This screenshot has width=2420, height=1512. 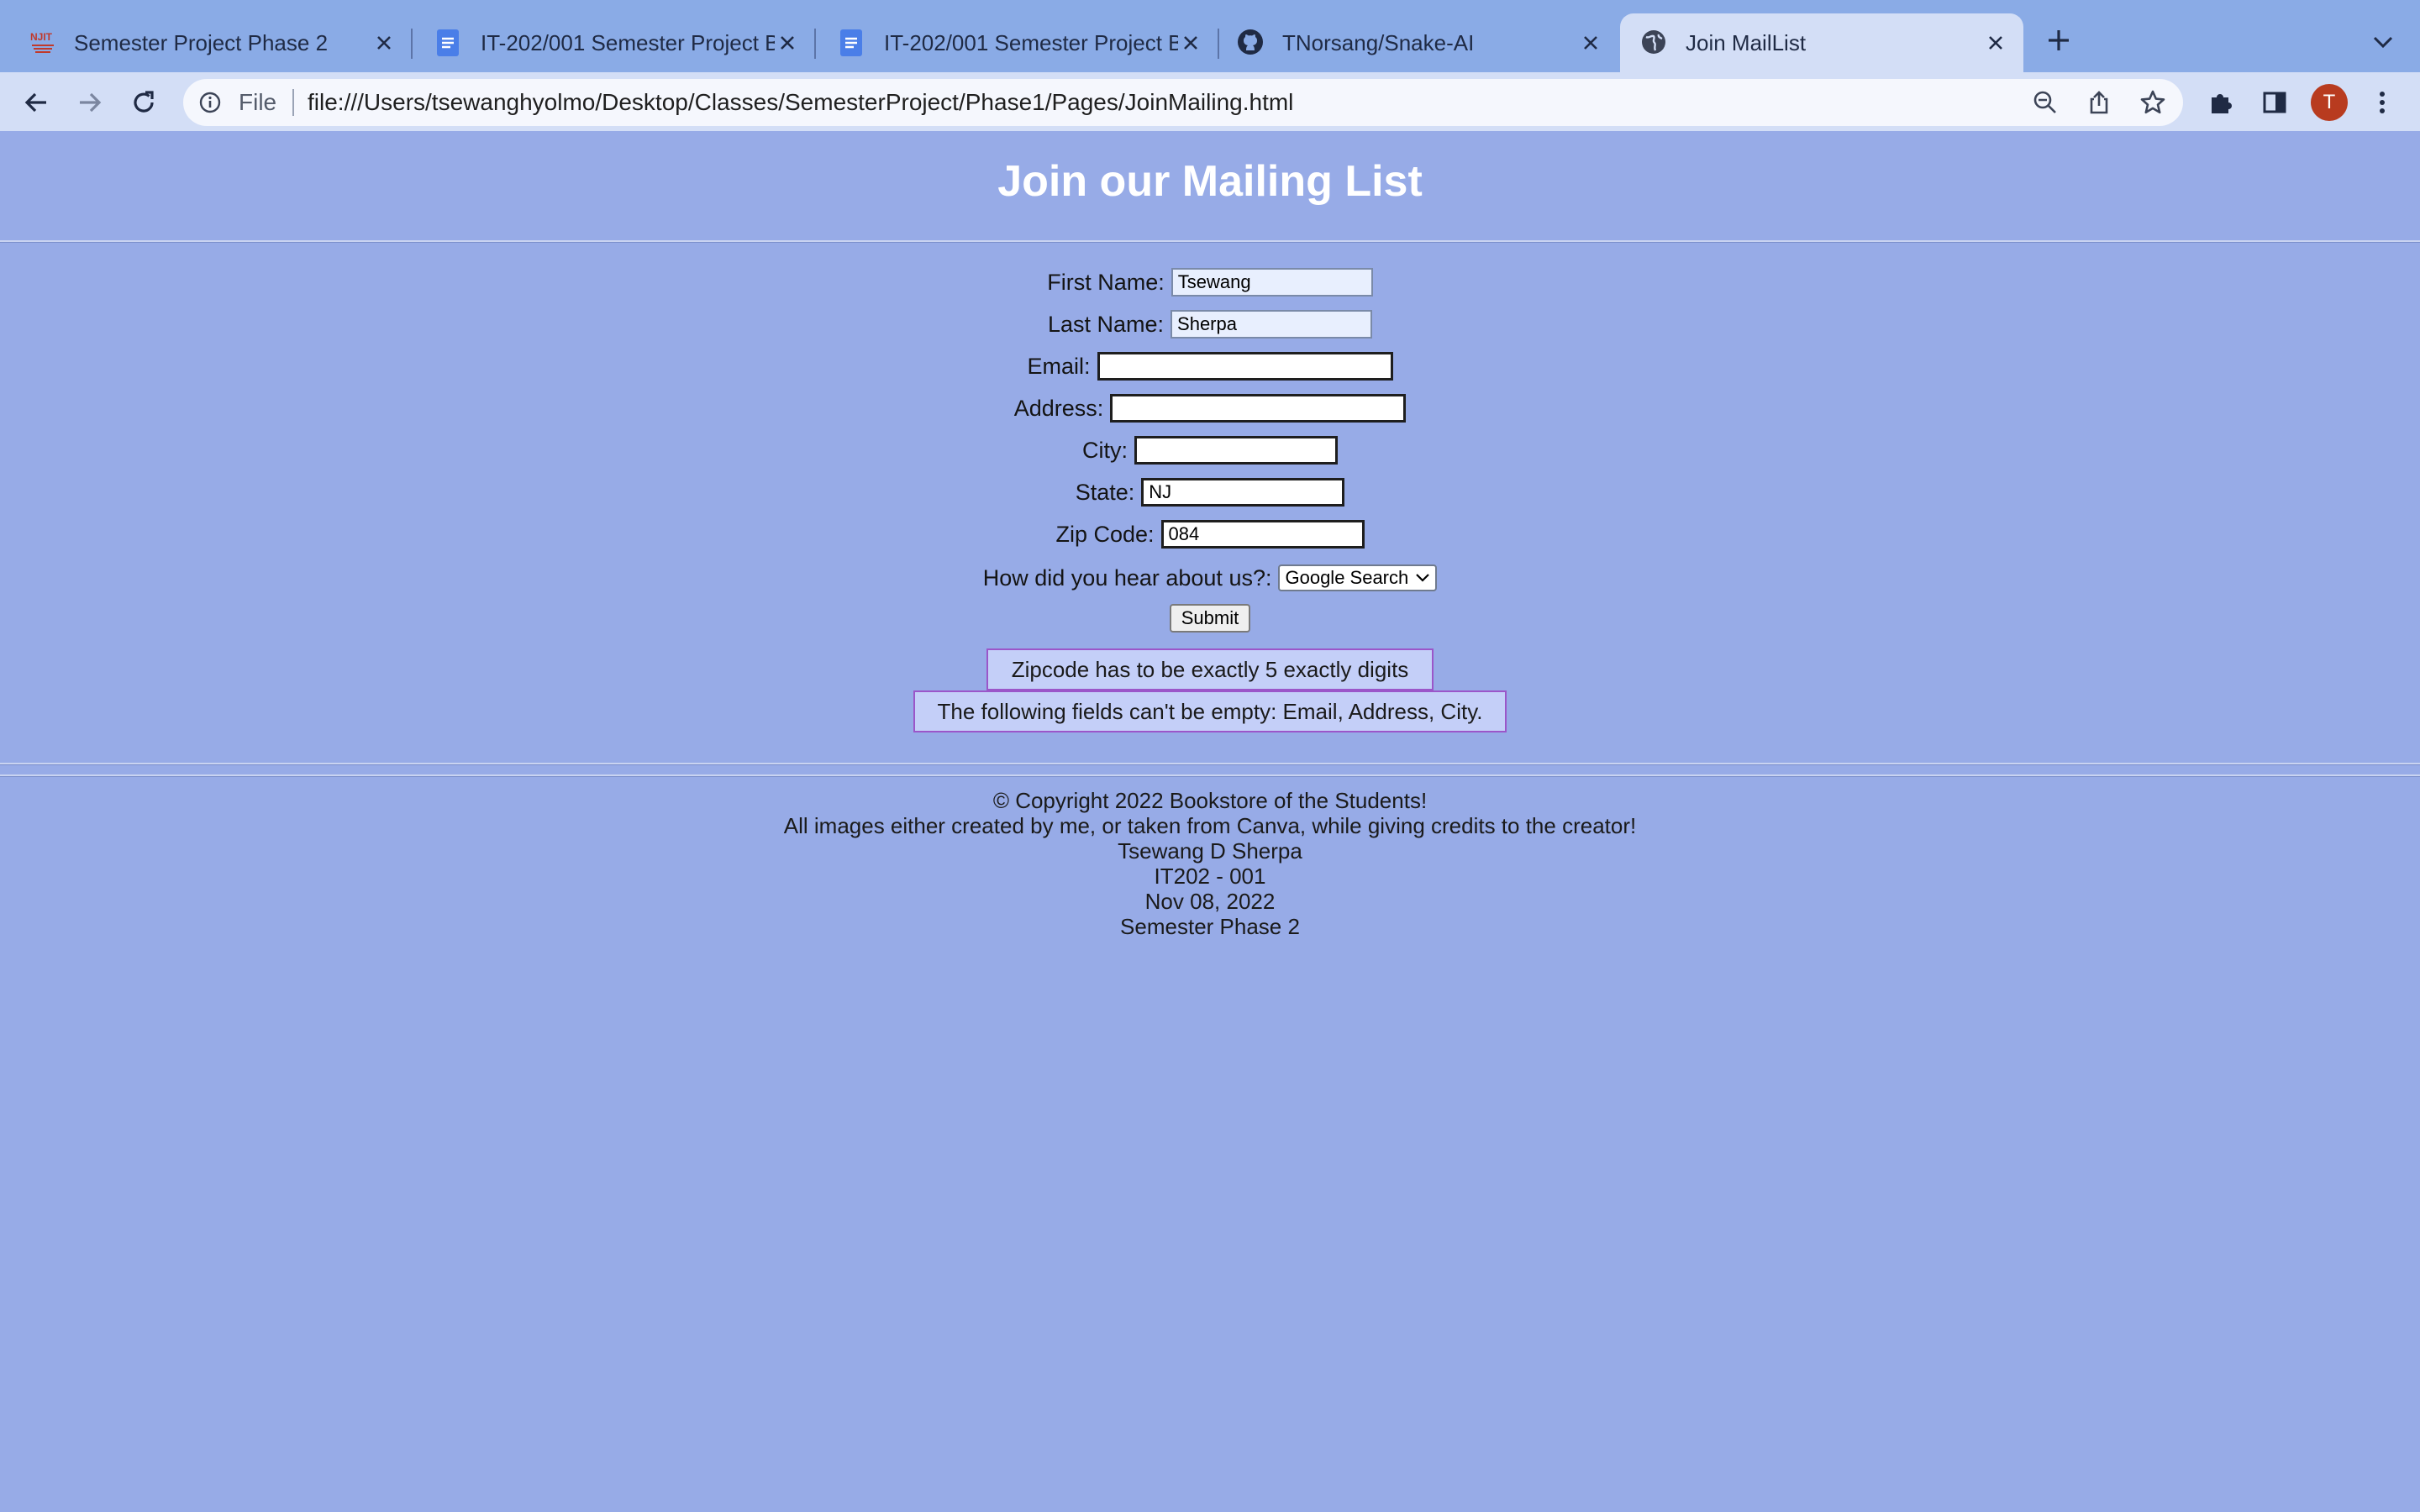 What do you see at coordinates (1106, 282) in the screenshot?
I see `first-name-label: First Name:` at bounding box center [1106, 282].